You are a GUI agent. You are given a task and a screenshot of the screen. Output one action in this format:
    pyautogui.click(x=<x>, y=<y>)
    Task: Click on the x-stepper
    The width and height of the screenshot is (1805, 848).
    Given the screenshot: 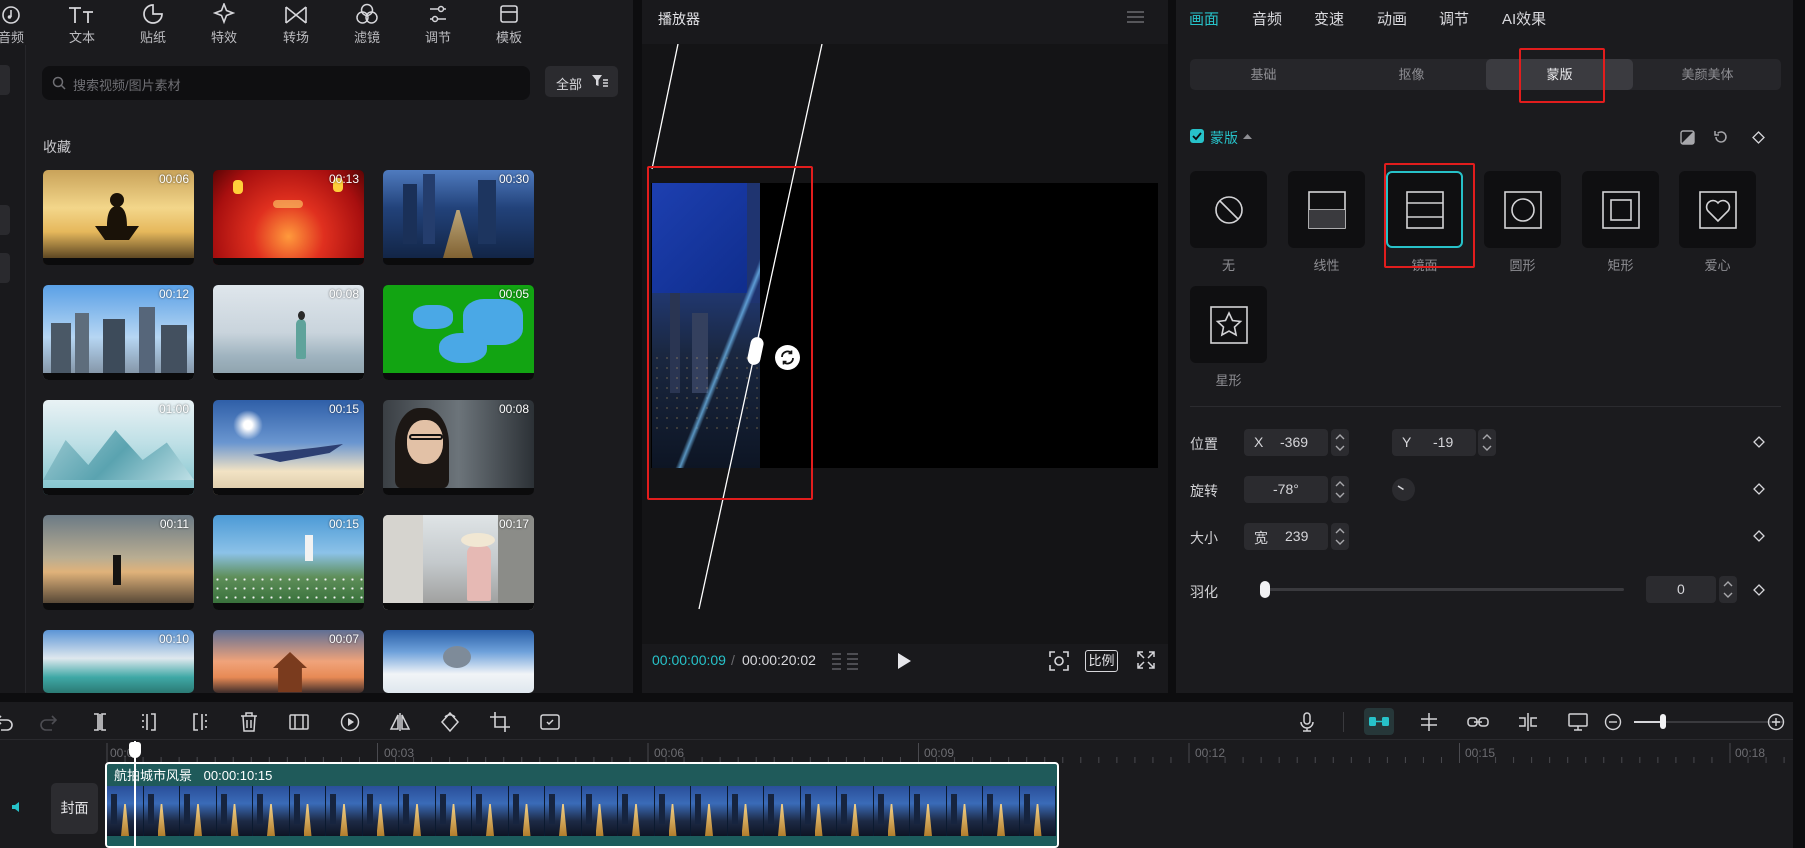 What is the action you would take?
    pyautogui.click(x=1340, y=442)
    